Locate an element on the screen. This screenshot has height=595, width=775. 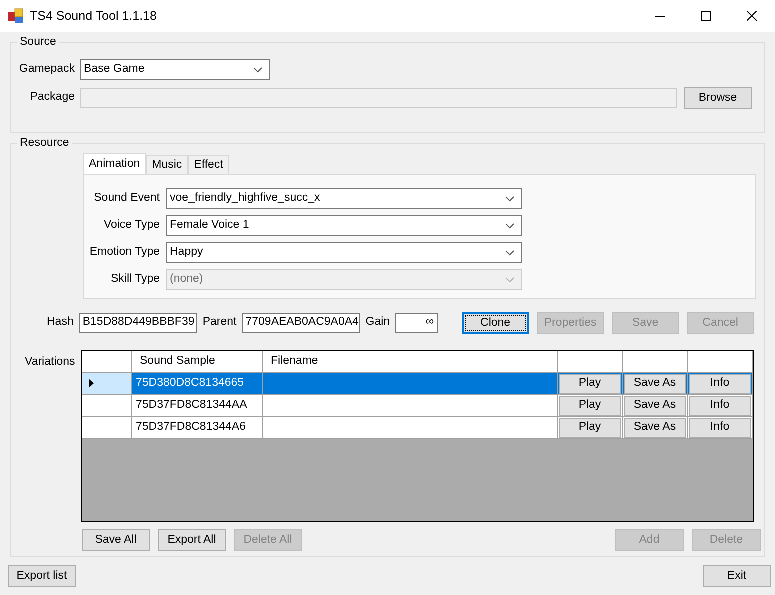
field-label: Parent is located at coordinates (219, 322).